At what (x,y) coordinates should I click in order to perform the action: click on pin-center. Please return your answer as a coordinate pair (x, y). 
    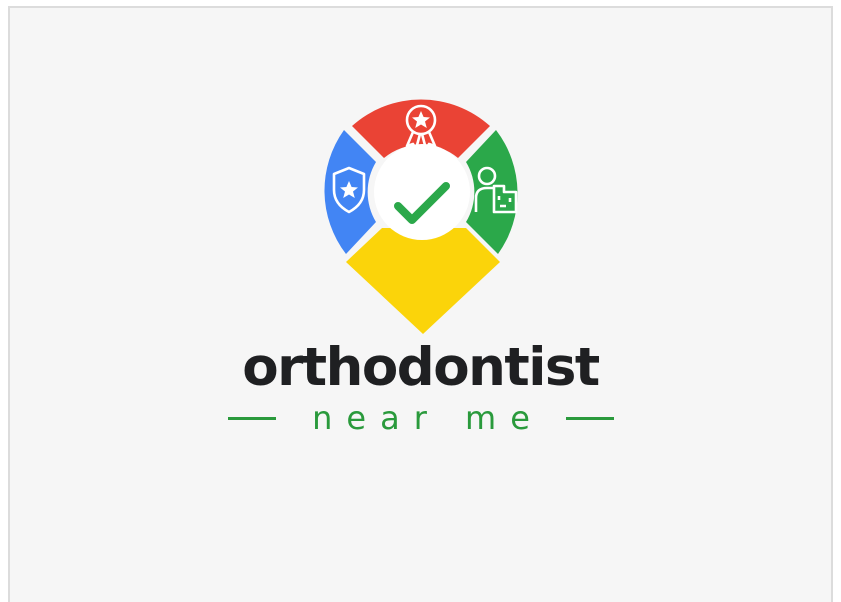
    Looking at the image, I should click on (422, 192).